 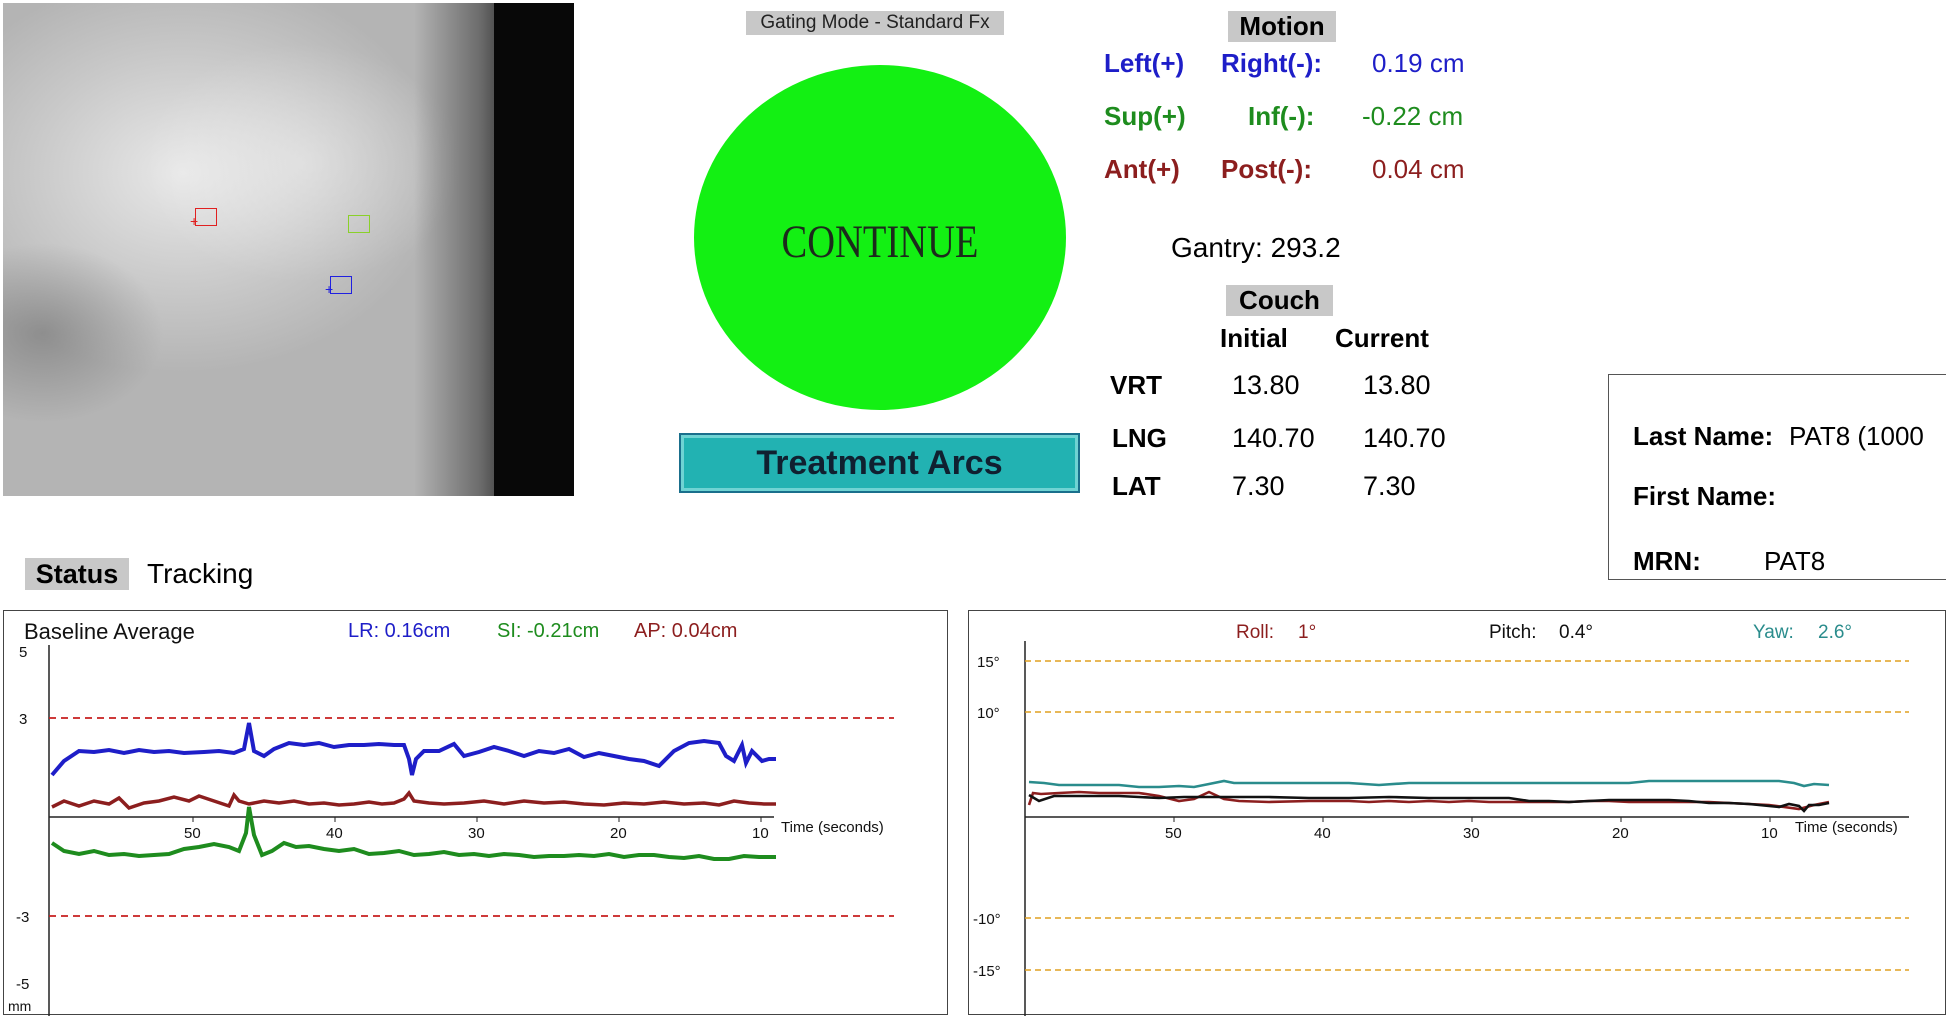 What do you see at coordinates (1254, 338) in the screenshot?
I see `couch-col-initial: Initial` at bounding box center [1254, 338].